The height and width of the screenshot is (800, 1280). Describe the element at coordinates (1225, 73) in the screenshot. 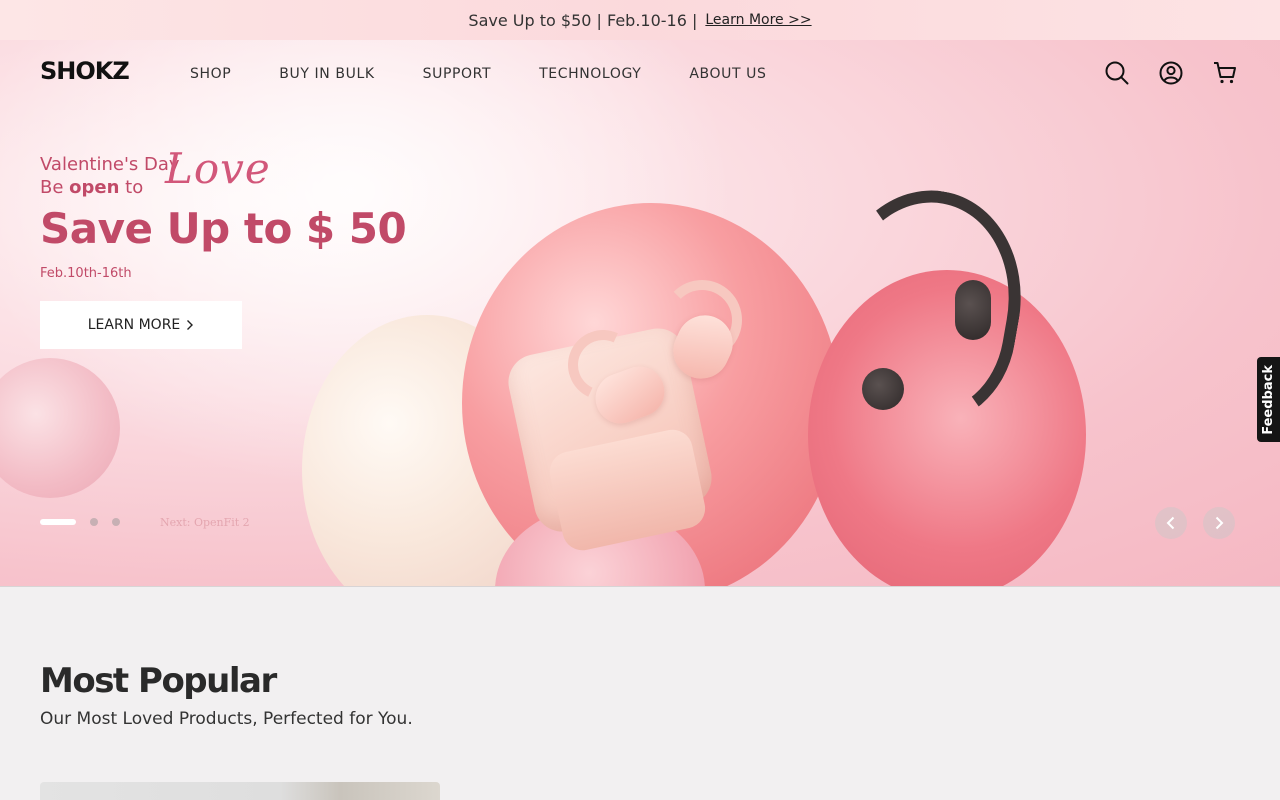

I see `cart-icon` at that location.